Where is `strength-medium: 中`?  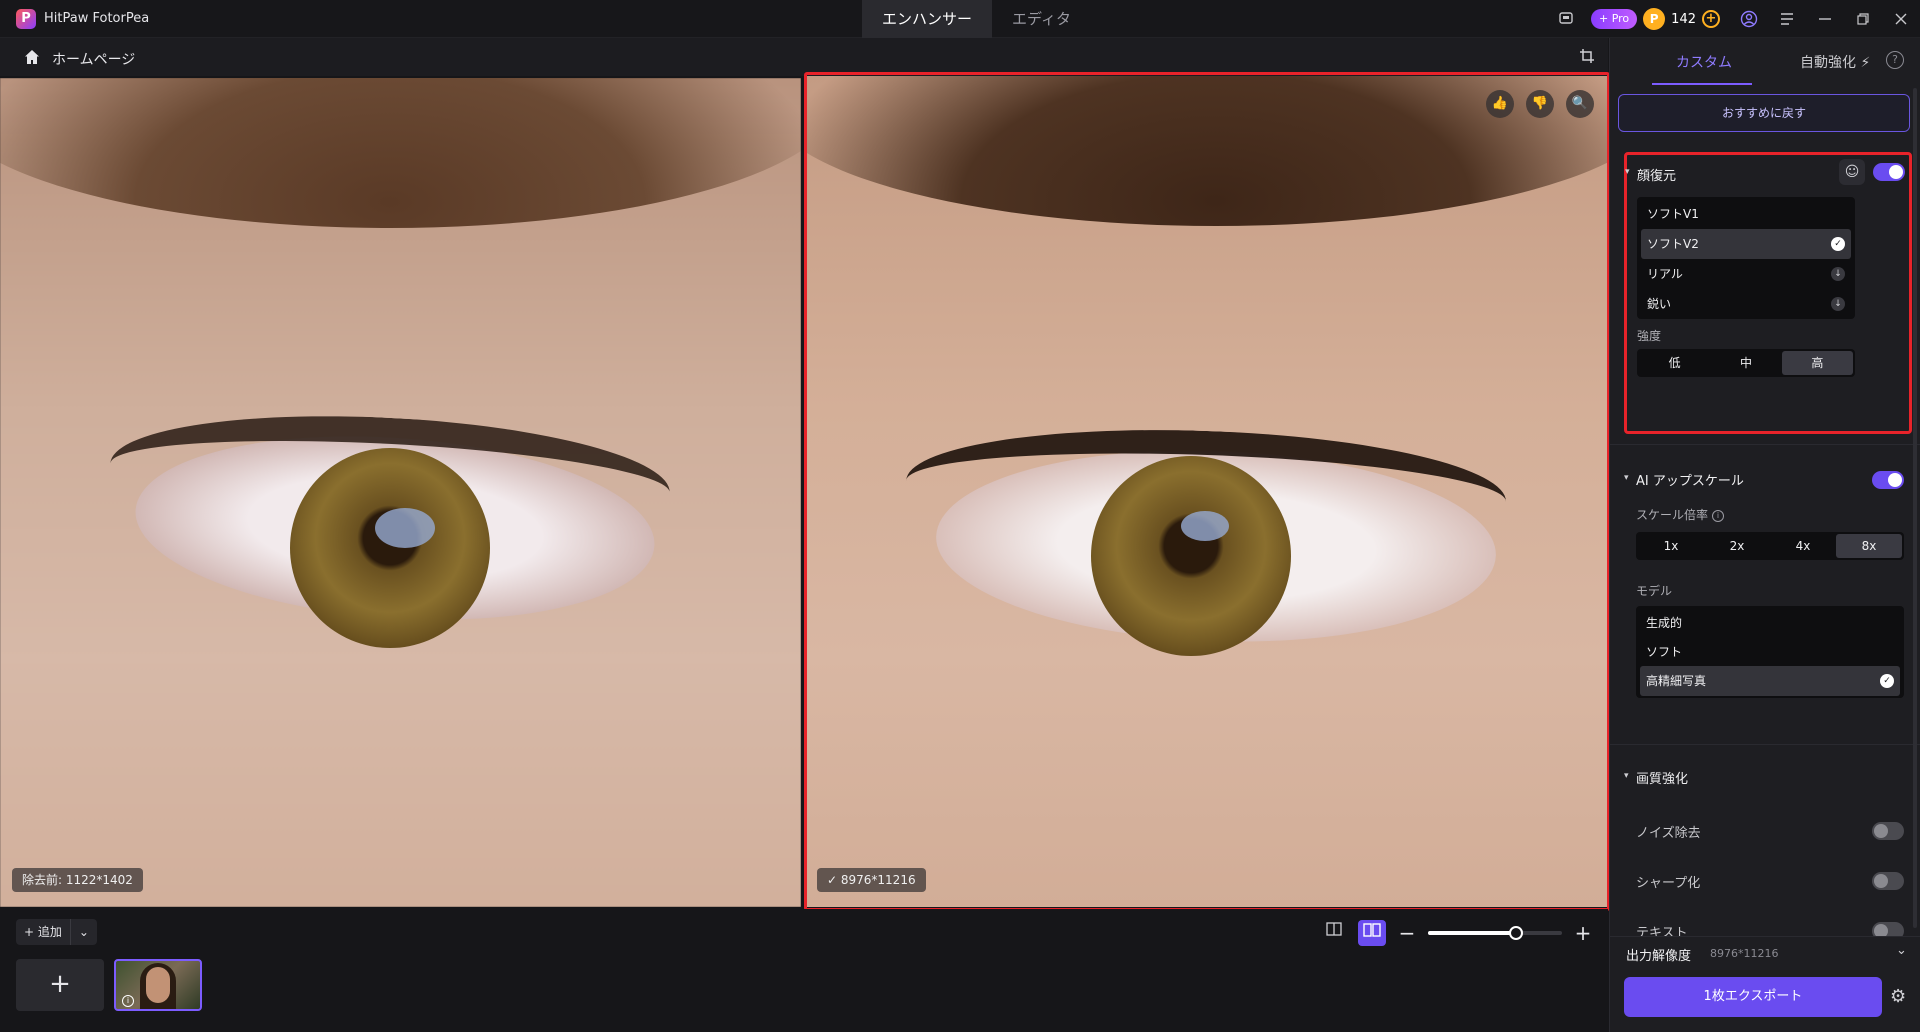
strength-medium: 中 is located at coordinates (1745, 363).